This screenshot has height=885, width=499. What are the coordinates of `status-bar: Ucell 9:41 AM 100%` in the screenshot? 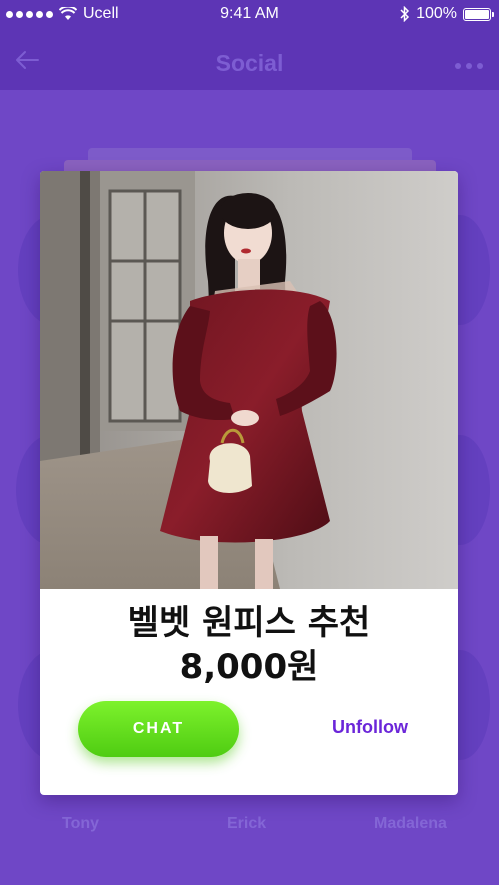 It's located at (249, 14).